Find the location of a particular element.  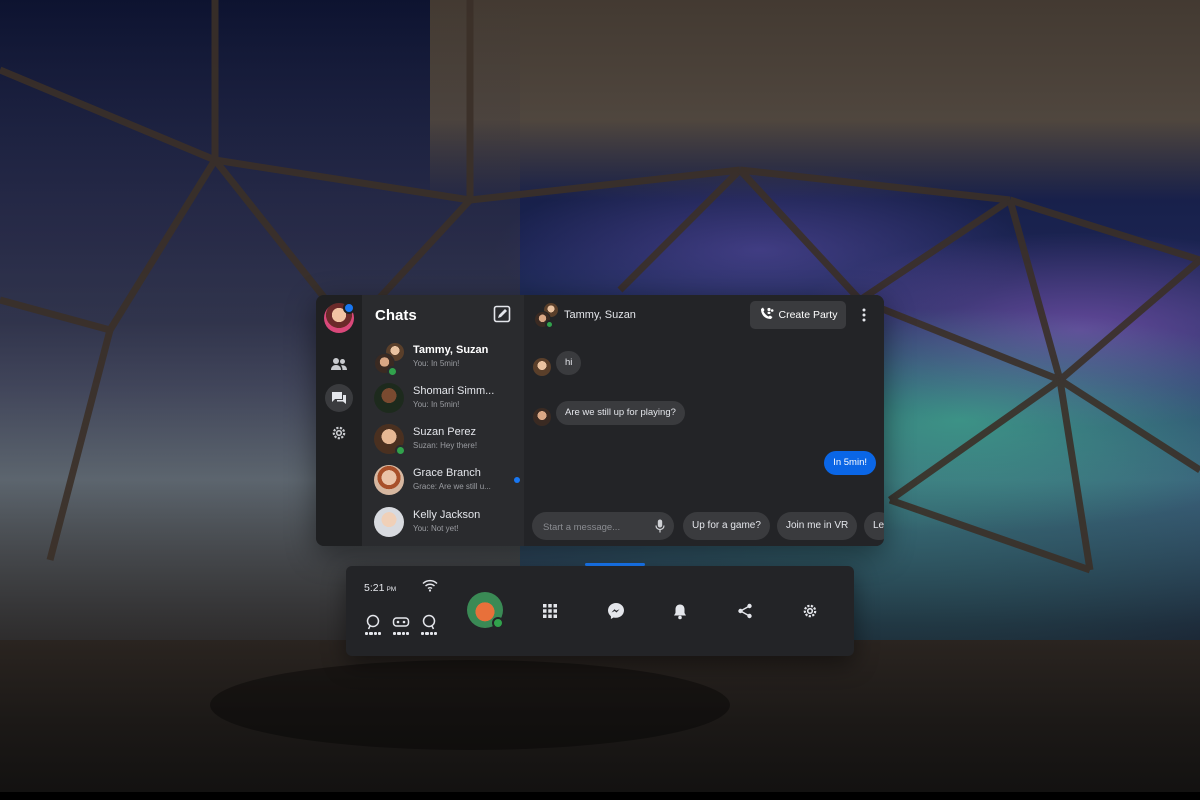

quick-reply-chip: Join me in VR is located at coordinates (817, 526).